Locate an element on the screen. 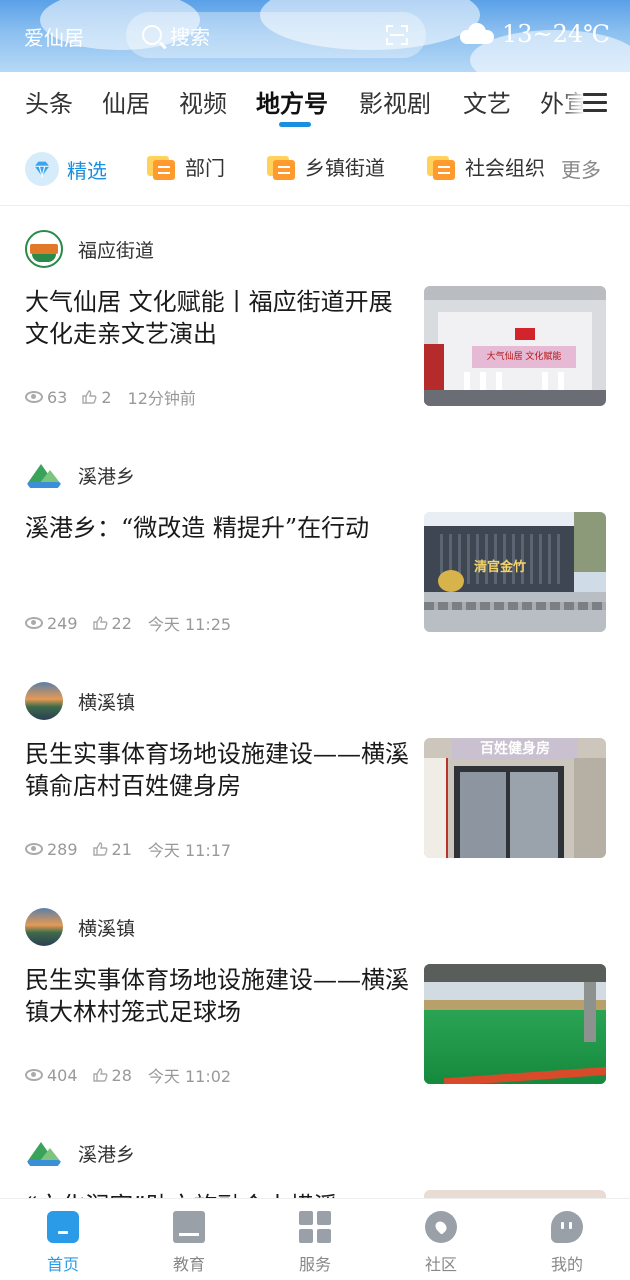  channel-tabs: 头条 仙居 视频 地方号 影视剧 文艺 外宣 is located at coordinates (315, 104).